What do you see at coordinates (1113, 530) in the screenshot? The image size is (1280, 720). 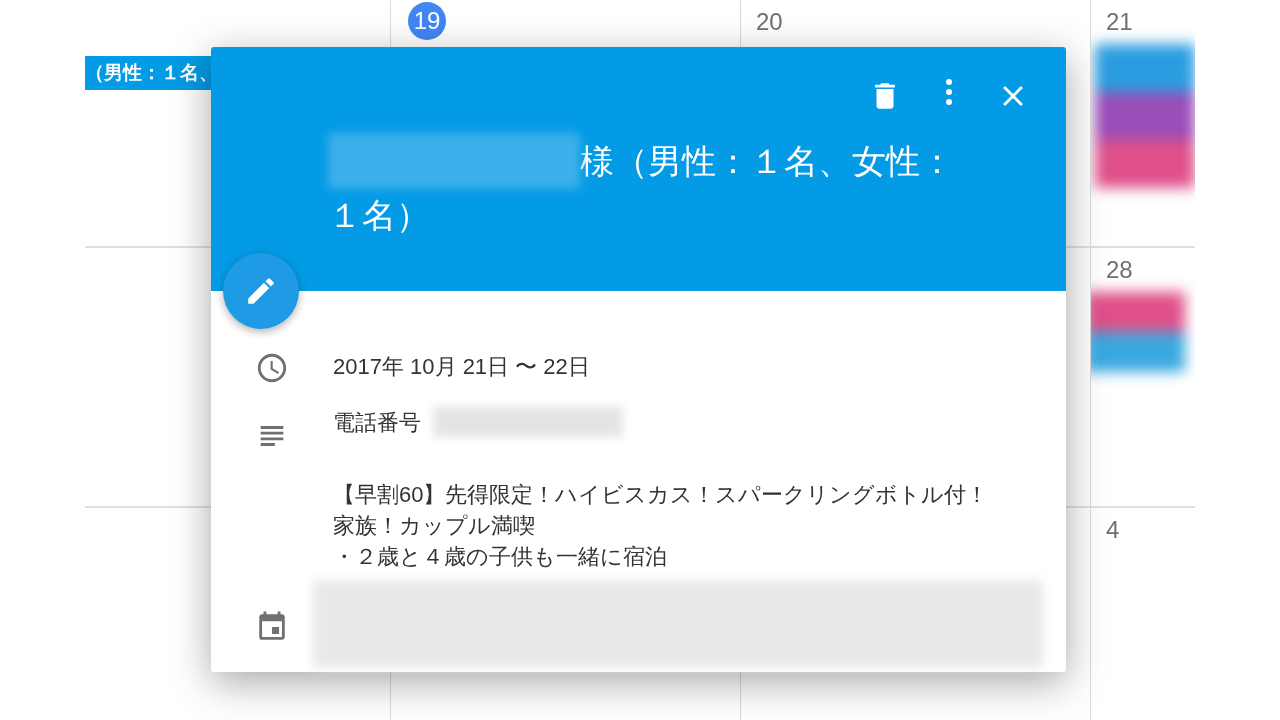 I see `date-number: 4` at bounding box center [1113, 530].